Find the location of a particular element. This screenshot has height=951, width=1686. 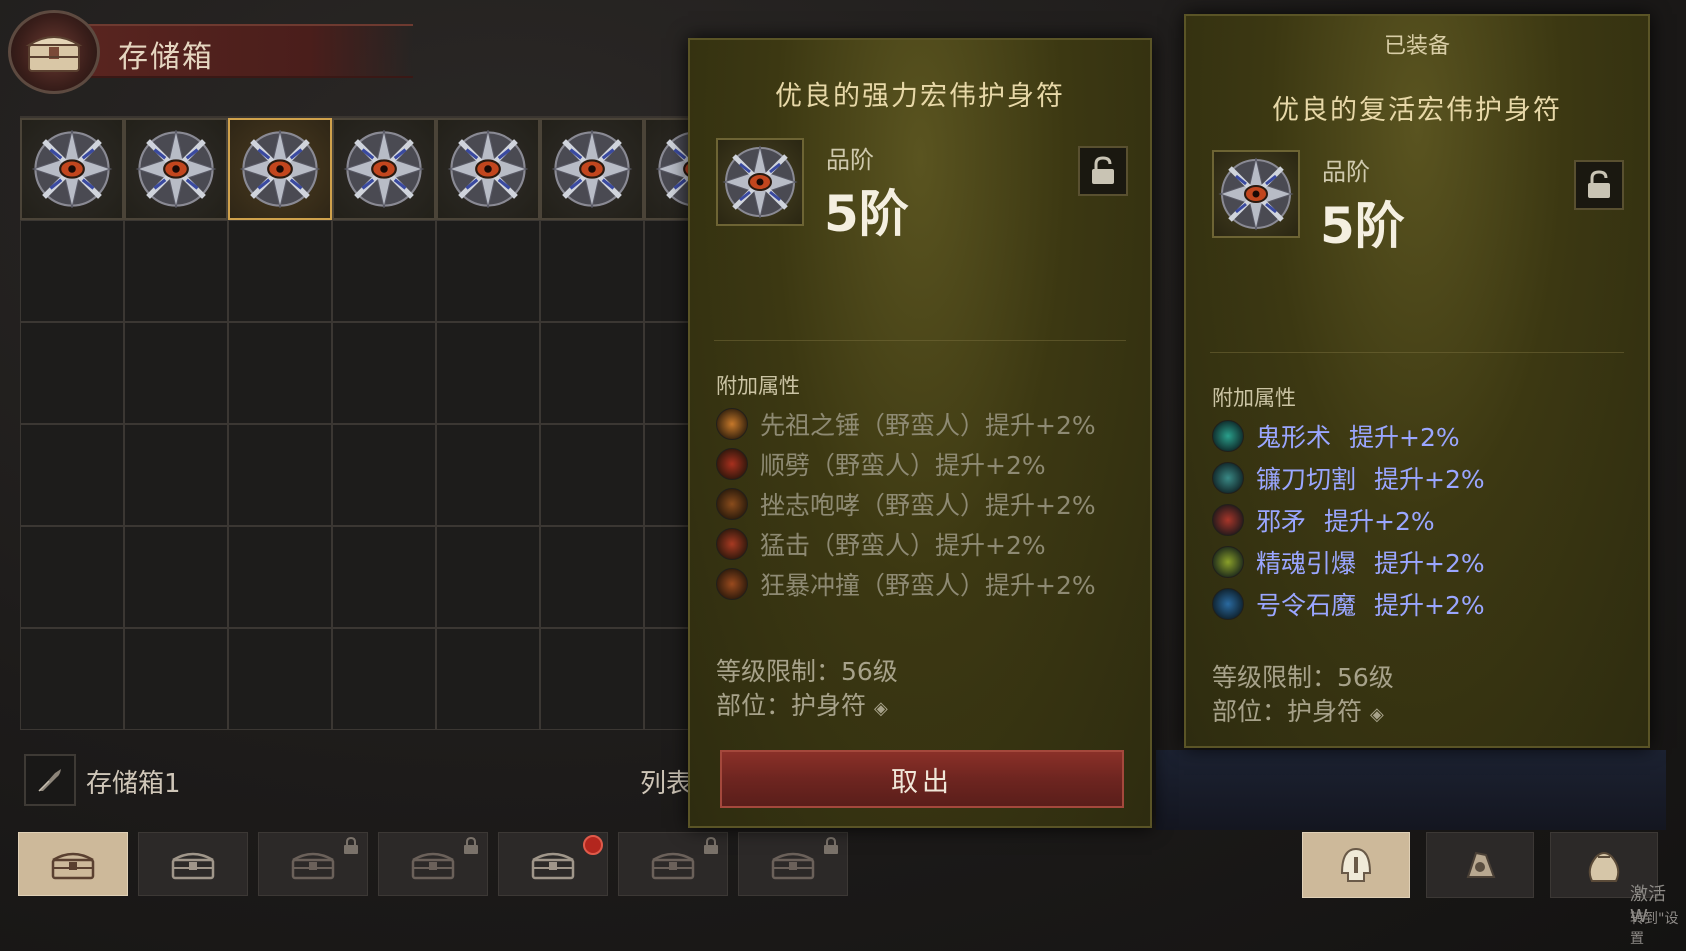

chest-name-label: 存储箱1 is located at coordinates (133, 784).